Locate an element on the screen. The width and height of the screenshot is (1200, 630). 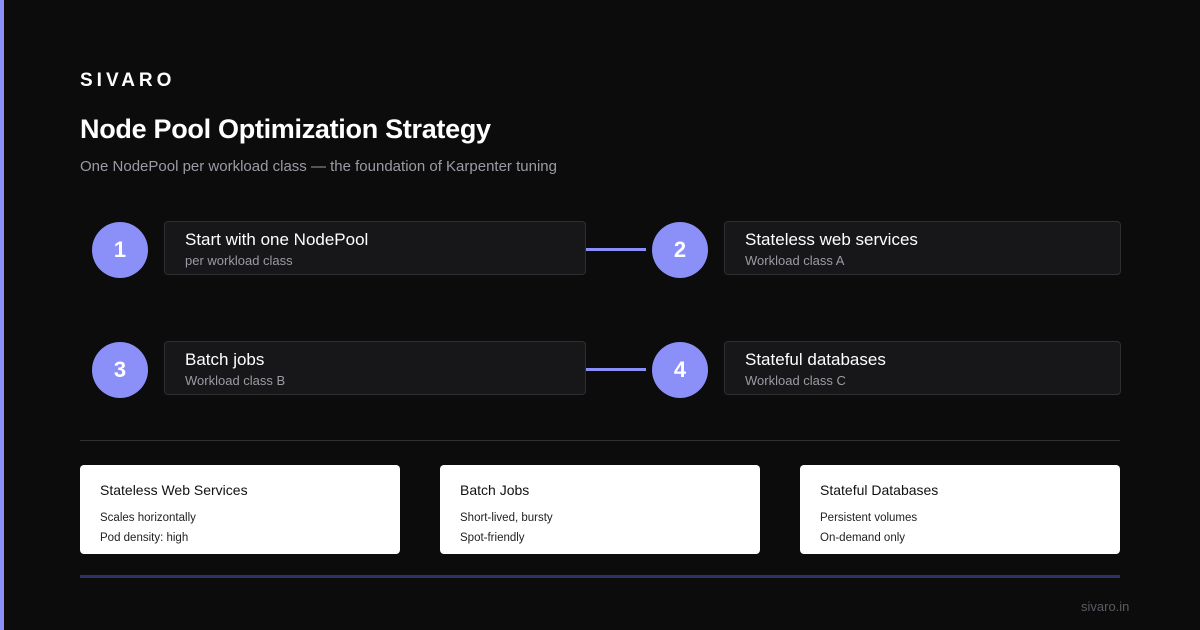
step-4-title: Stateful databases is located at coordinates (815, 359).